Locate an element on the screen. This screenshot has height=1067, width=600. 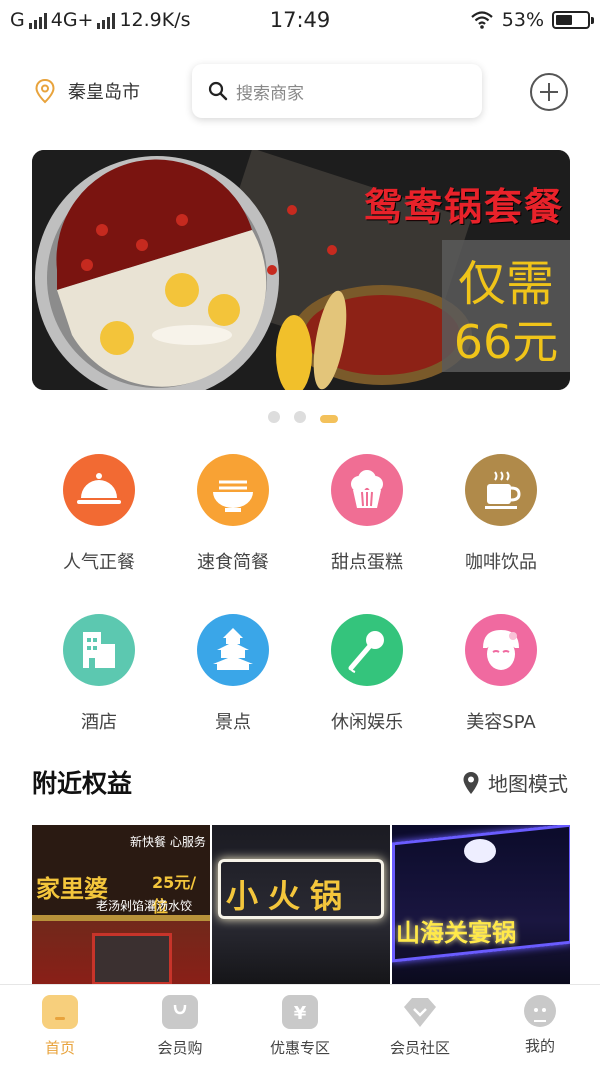
bottom-nav: 首页 会员购 ¥ 优惠专区 会员社区 我的 is located at coordinates (300, 1025).